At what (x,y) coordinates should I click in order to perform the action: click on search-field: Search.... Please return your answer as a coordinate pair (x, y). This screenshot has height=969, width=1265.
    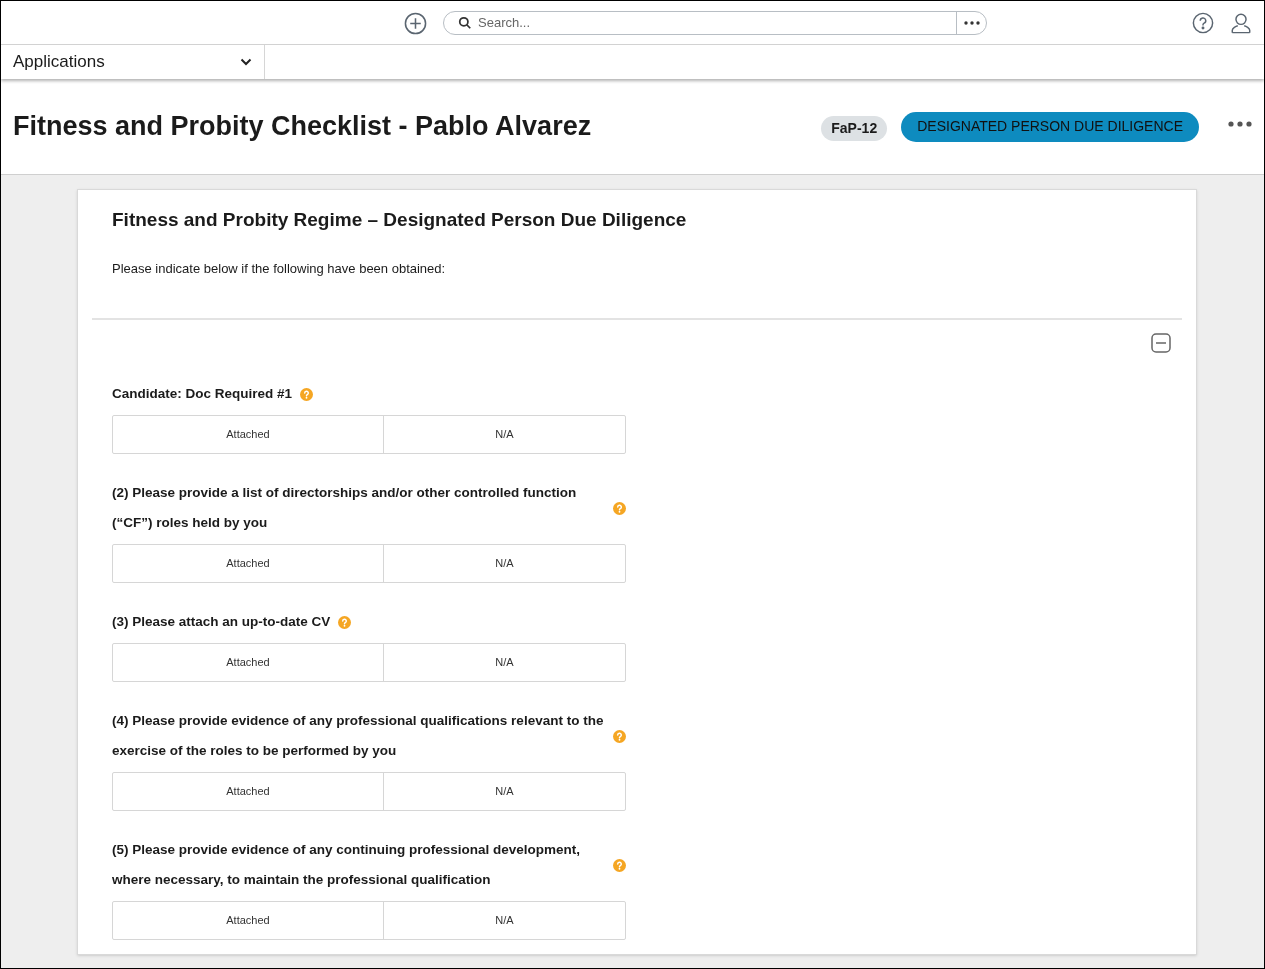
    Looking at the image, I should click on (717, 23).